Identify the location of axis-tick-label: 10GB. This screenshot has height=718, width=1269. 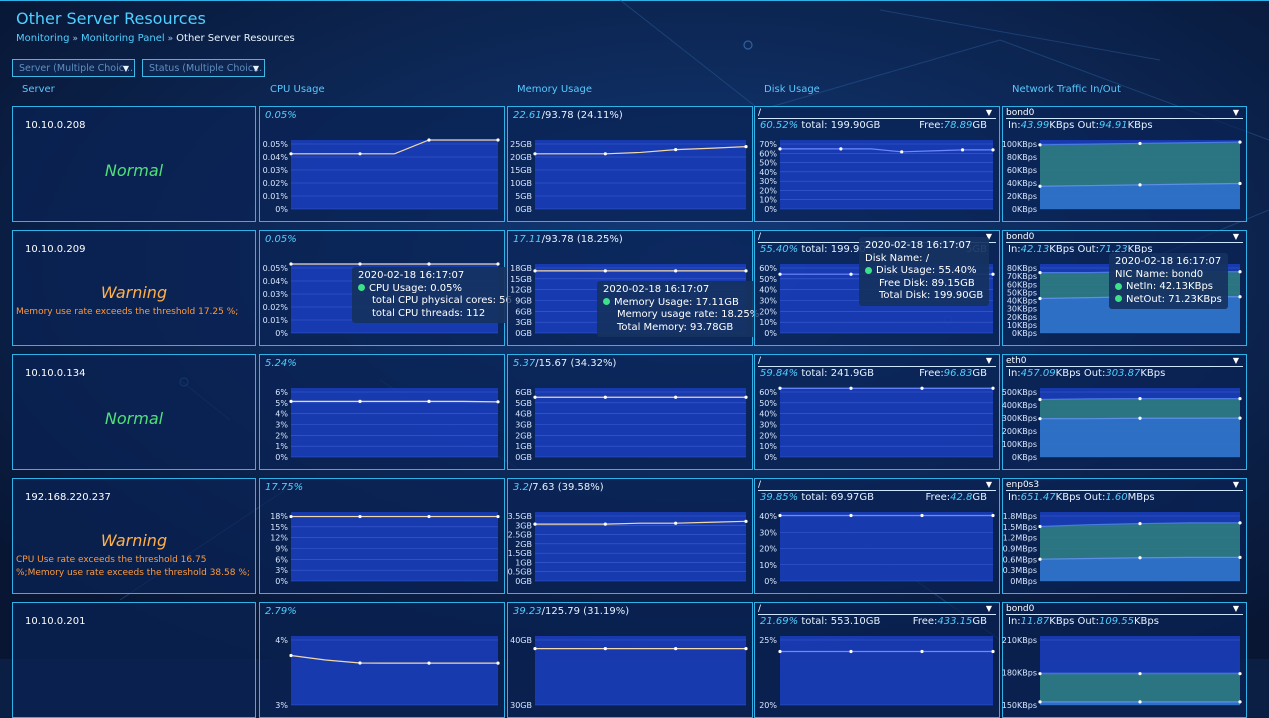
(521, 183).